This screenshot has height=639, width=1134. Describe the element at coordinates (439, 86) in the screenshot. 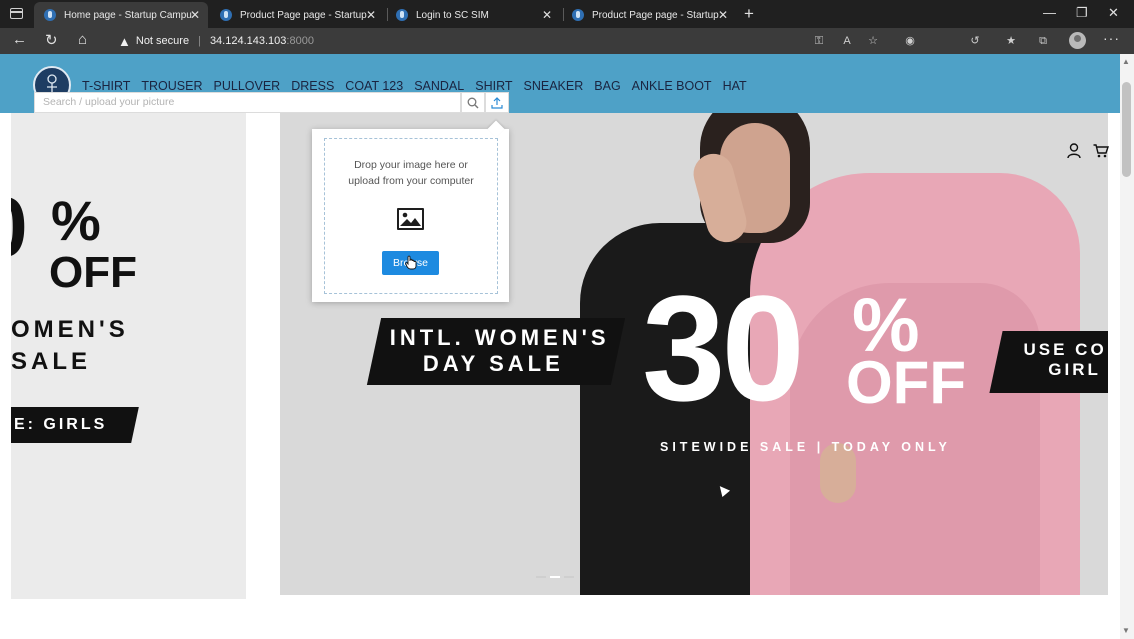

I see `nav-item-sandal: SANDAL` at that location.